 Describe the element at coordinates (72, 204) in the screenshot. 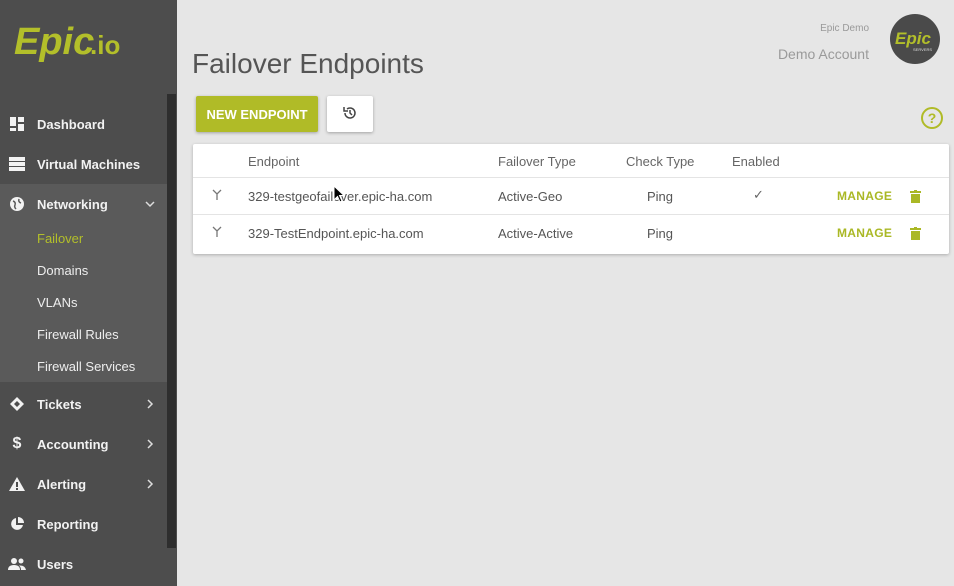

I see `sidebar-item-label: Networking` at that location.